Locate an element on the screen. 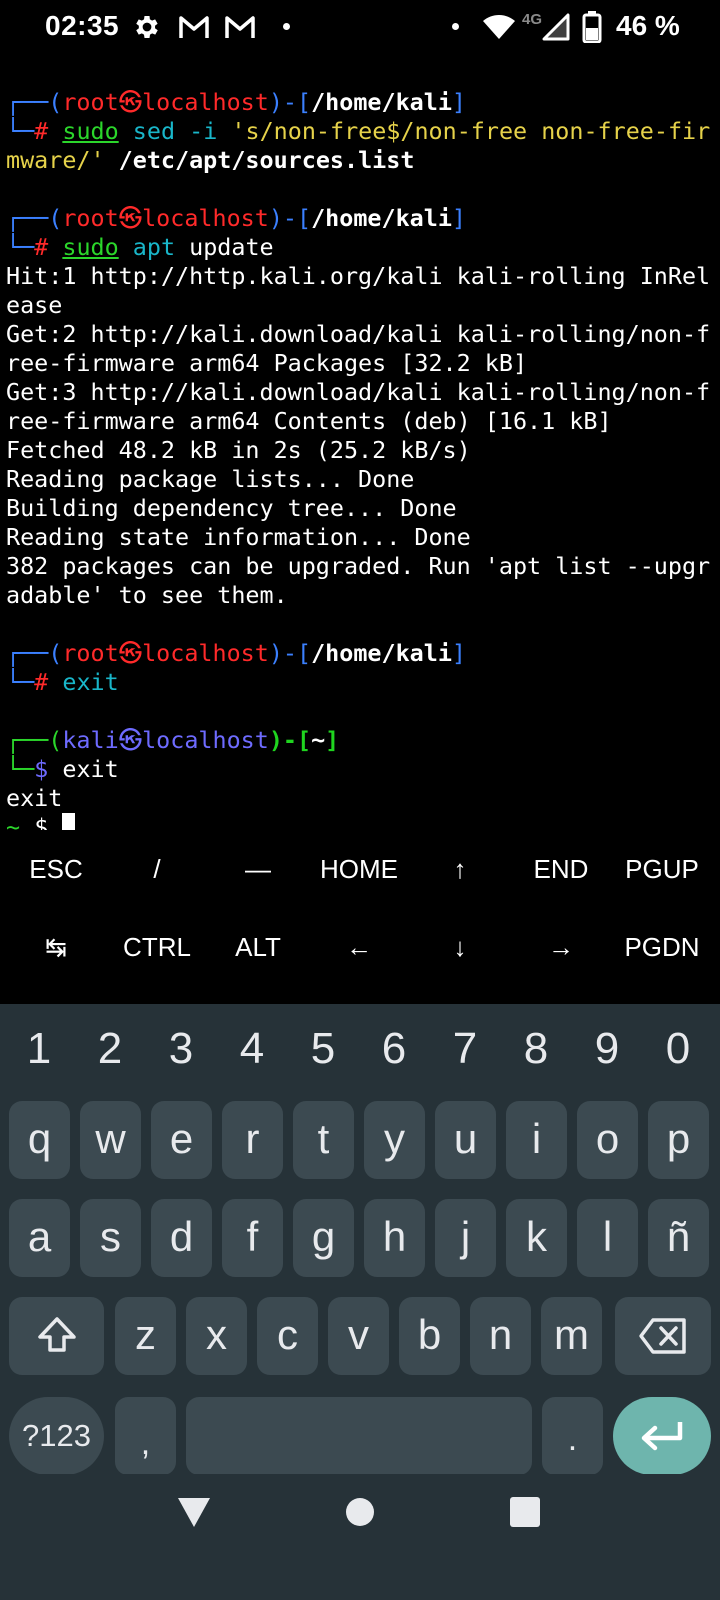  command-line-wrap: mware/' /etc/apt/sources.list is located at coordinates (210, 160).